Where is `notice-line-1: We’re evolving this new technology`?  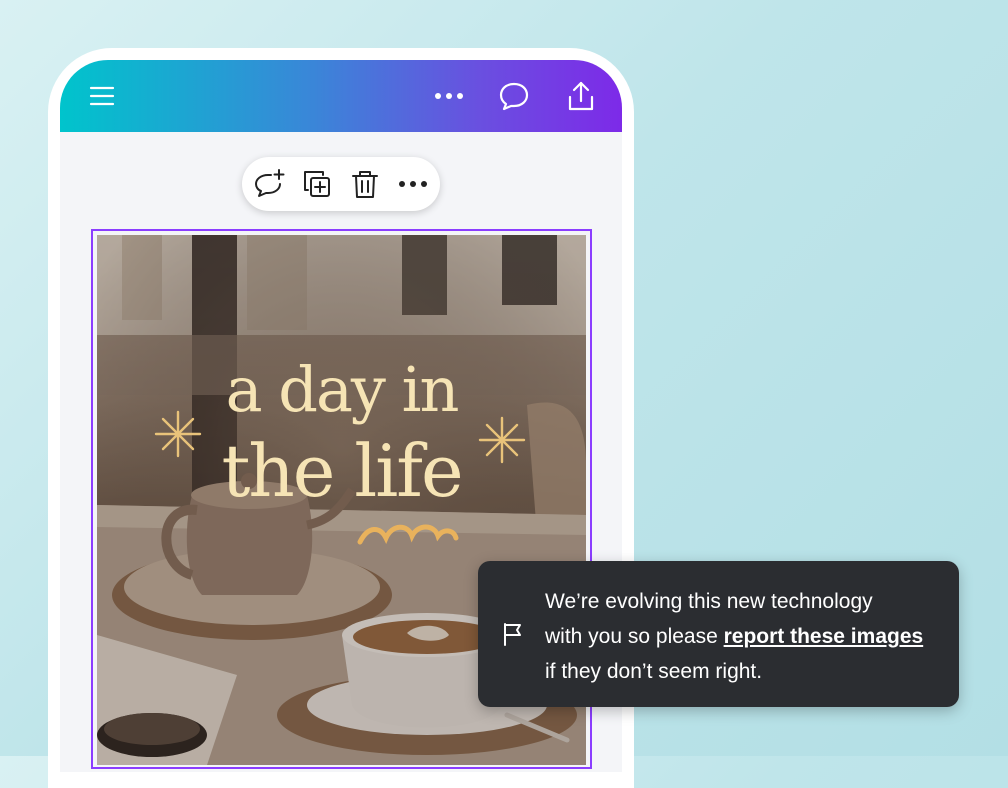 notice-line-1: We’re evolving this new technology is located at coordinates (709, 601).